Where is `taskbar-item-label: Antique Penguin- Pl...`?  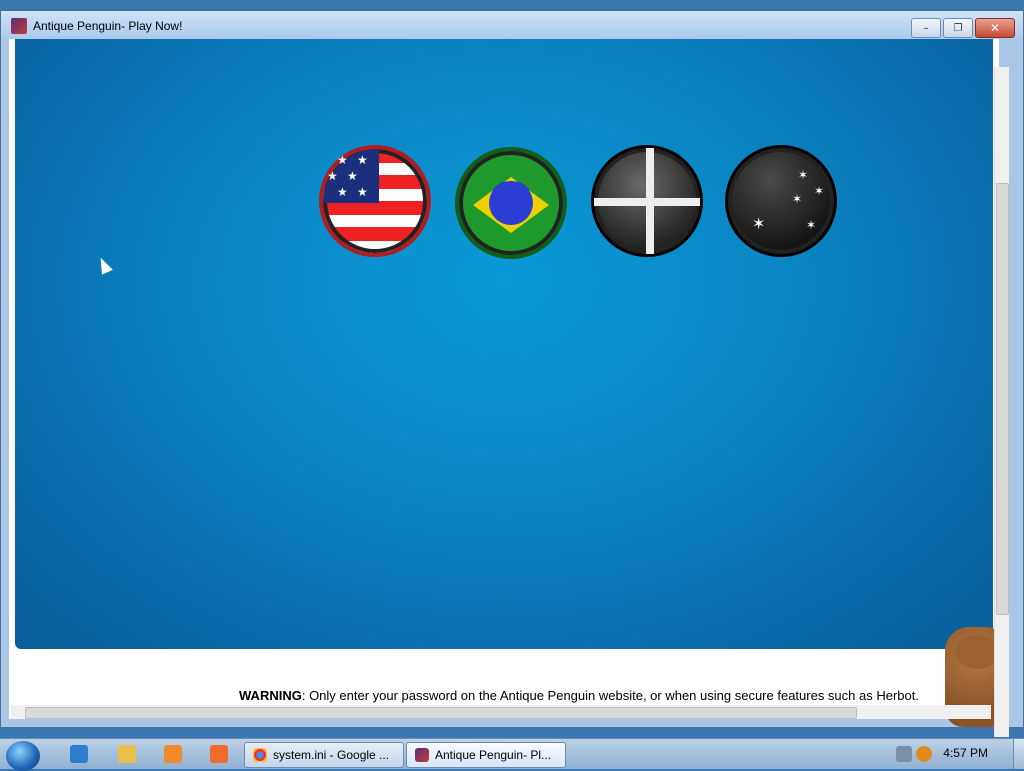 taskbar-item-label: Antique Penguin- Pl... is located at coordinates (493, 755).